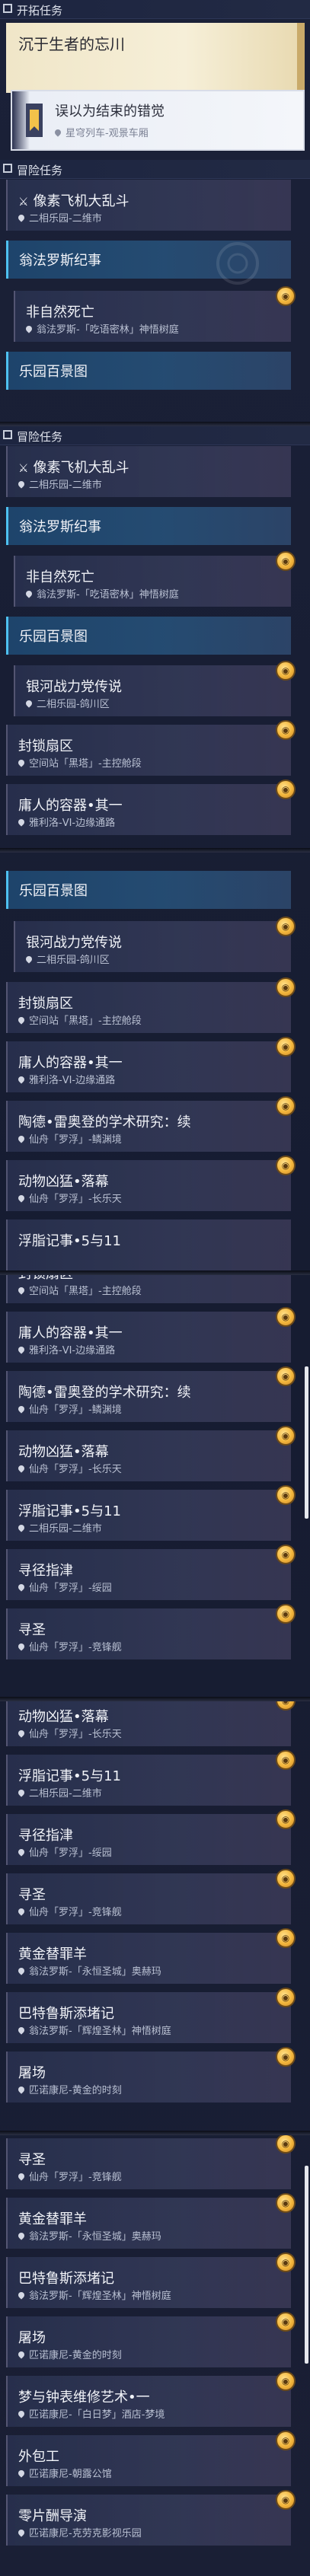  Describe the element at coordinates (74, 687) in the screenshot. I see `quest-title: 银河战力党传说` at that location.